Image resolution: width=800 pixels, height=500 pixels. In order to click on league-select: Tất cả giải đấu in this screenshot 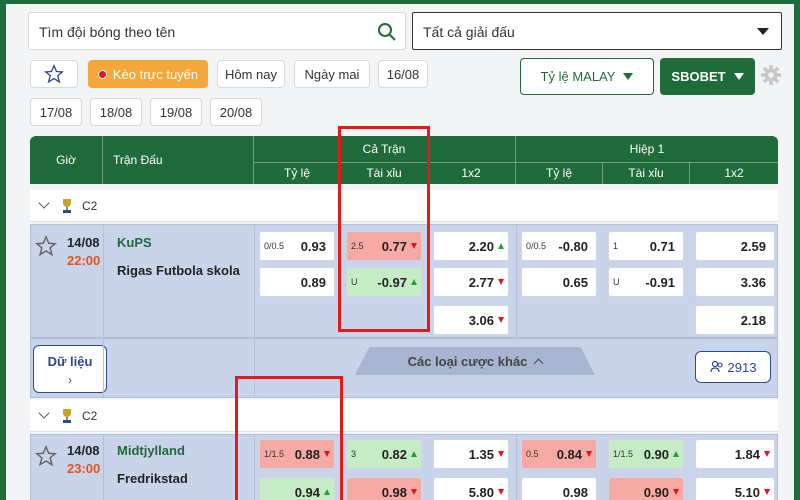, I will do `click(597, 31)`.